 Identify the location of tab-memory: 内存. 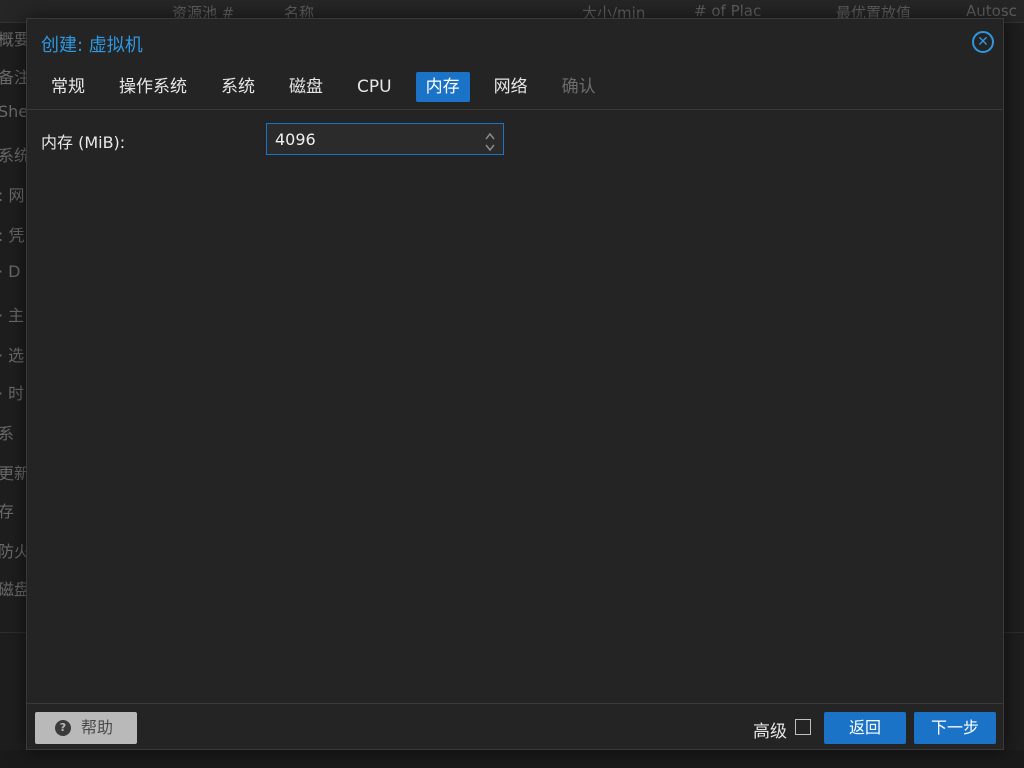
(442, 87).